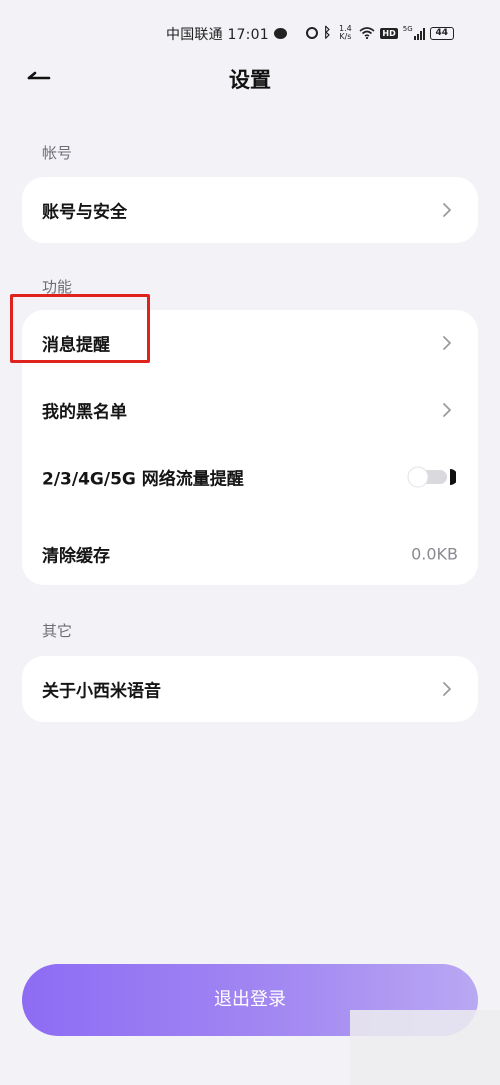  Describe the element at coordinates (76, 556) in the screenshot. I see `row-label: 清除缓存` at that location.